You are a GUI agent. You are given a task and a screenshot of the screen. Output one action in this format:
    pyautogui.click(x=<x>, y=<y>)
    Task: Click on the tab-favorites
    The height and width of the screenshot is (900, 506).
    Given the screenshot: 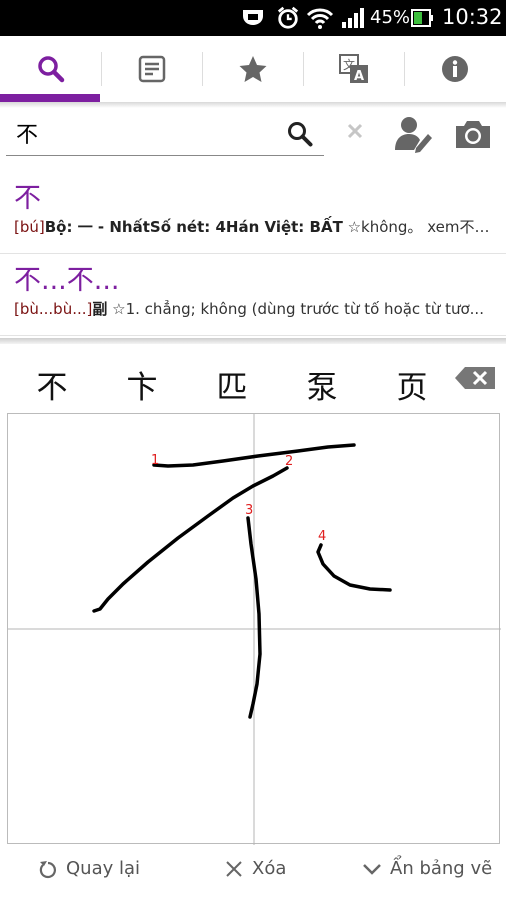 What is the action you would take?
    pyautogui.click(x=252, y=69)
    